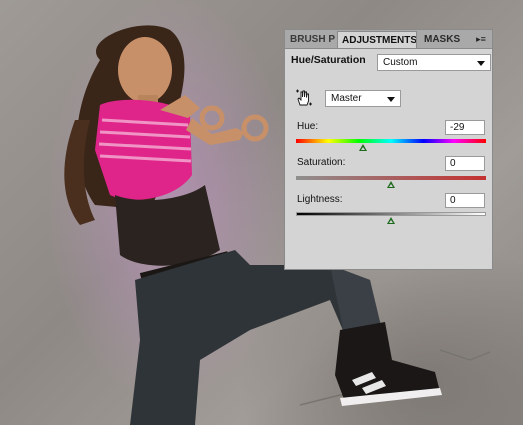 The width and height of the screenshot is (523, 425). I want to click on lightness-slider-track, so click(391, 214).